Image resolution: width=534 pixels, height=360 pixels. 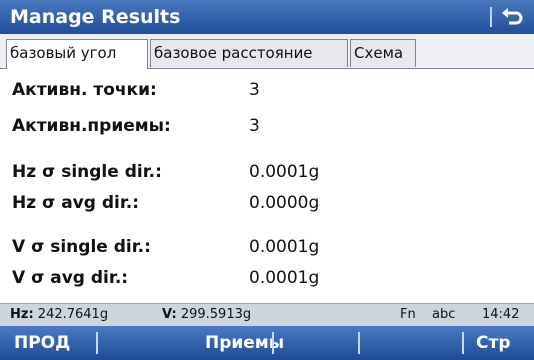 I want to click on softkey-page: Стр, so click(x=493, y=343).